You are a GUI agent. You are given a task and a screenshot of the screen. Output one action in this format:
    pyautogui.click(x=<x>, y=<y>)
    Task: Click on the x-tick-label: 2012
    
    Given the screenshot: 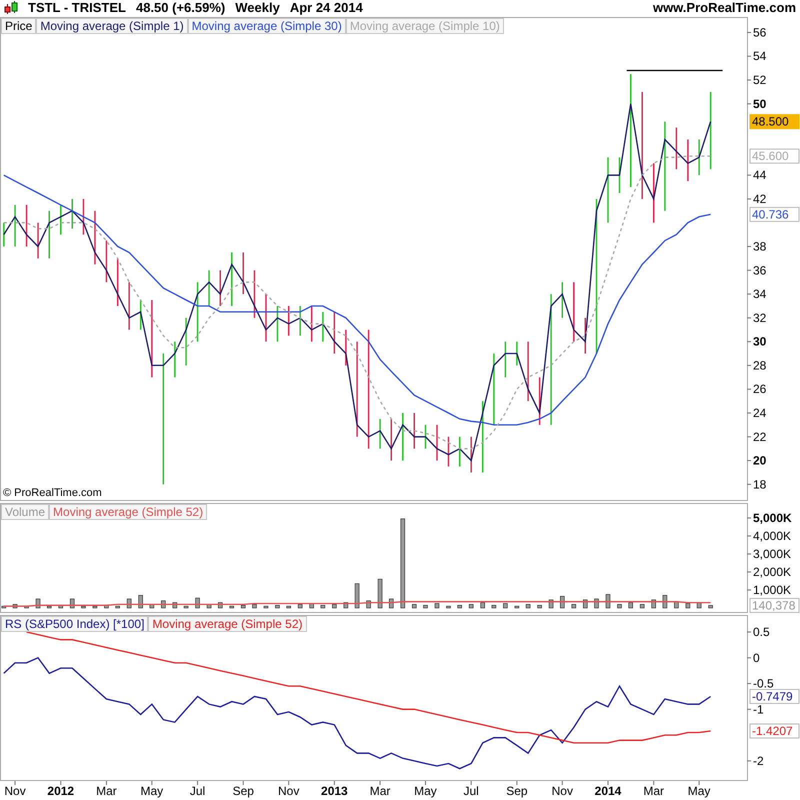 What is the action you would take?
    pyautogui.click(x=60, y=791)
    